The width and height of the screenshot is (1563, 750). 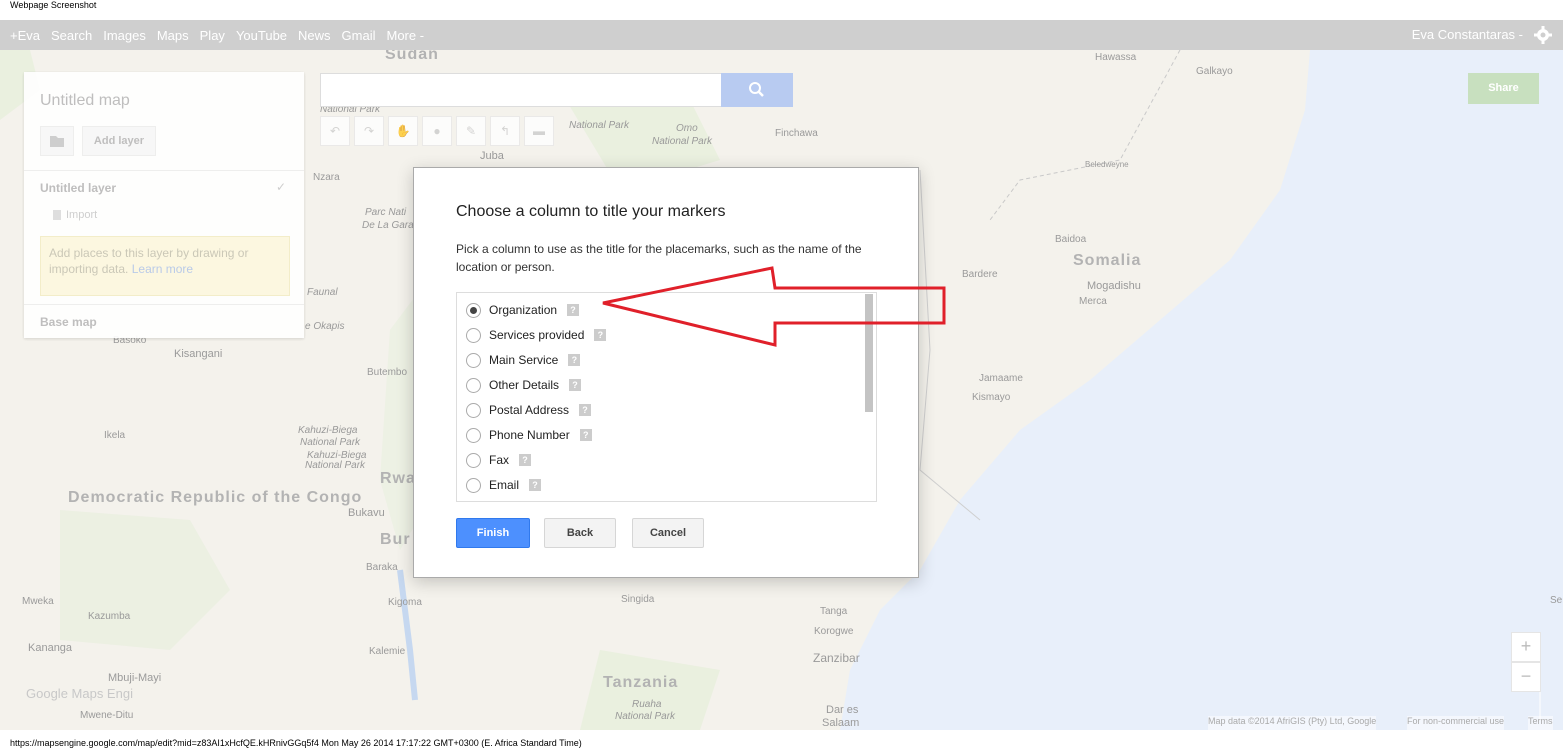 I want to click on map-title: Untitled map, so click(x=85, y=101).